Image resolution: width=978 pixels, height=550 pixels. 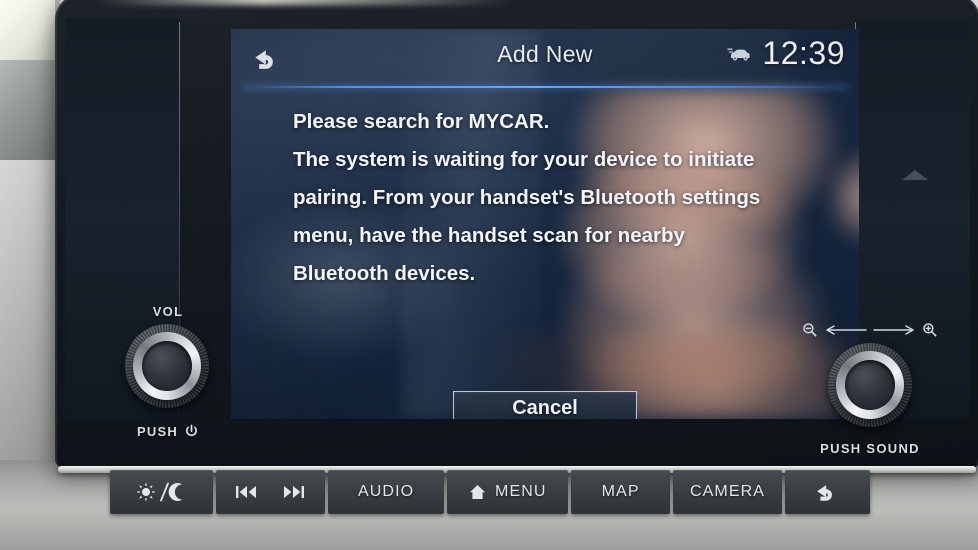 What do you see at coordinates (421, 121) in the screenshot?
I see `message-line: Please search for MYCAR.` at bounding box center [421, 121].